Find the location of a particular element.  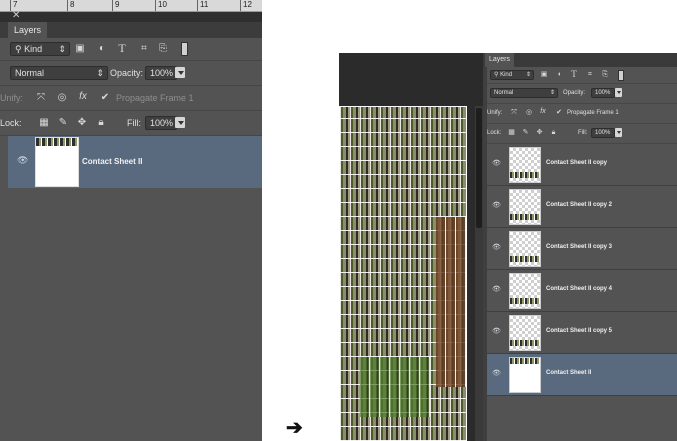

layer-name: Contact Sheet II copy 2 is located at coordinates (579, 205).